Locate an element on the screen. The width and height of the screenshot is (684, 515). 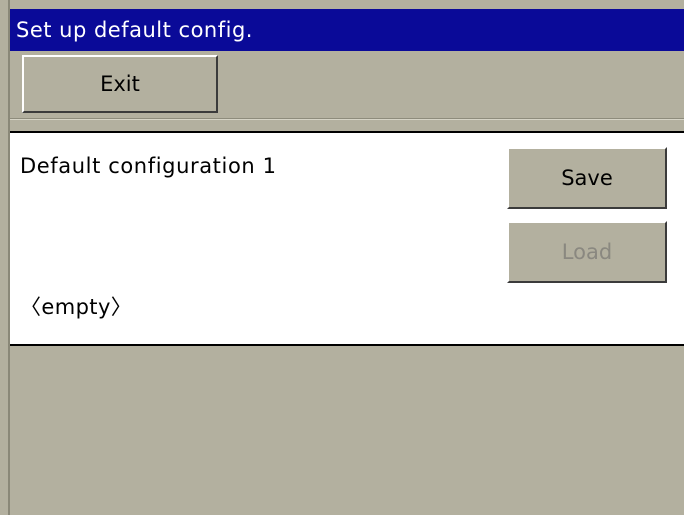
config-name-label: Default configuration 1 is located at coordinates (148, 166).